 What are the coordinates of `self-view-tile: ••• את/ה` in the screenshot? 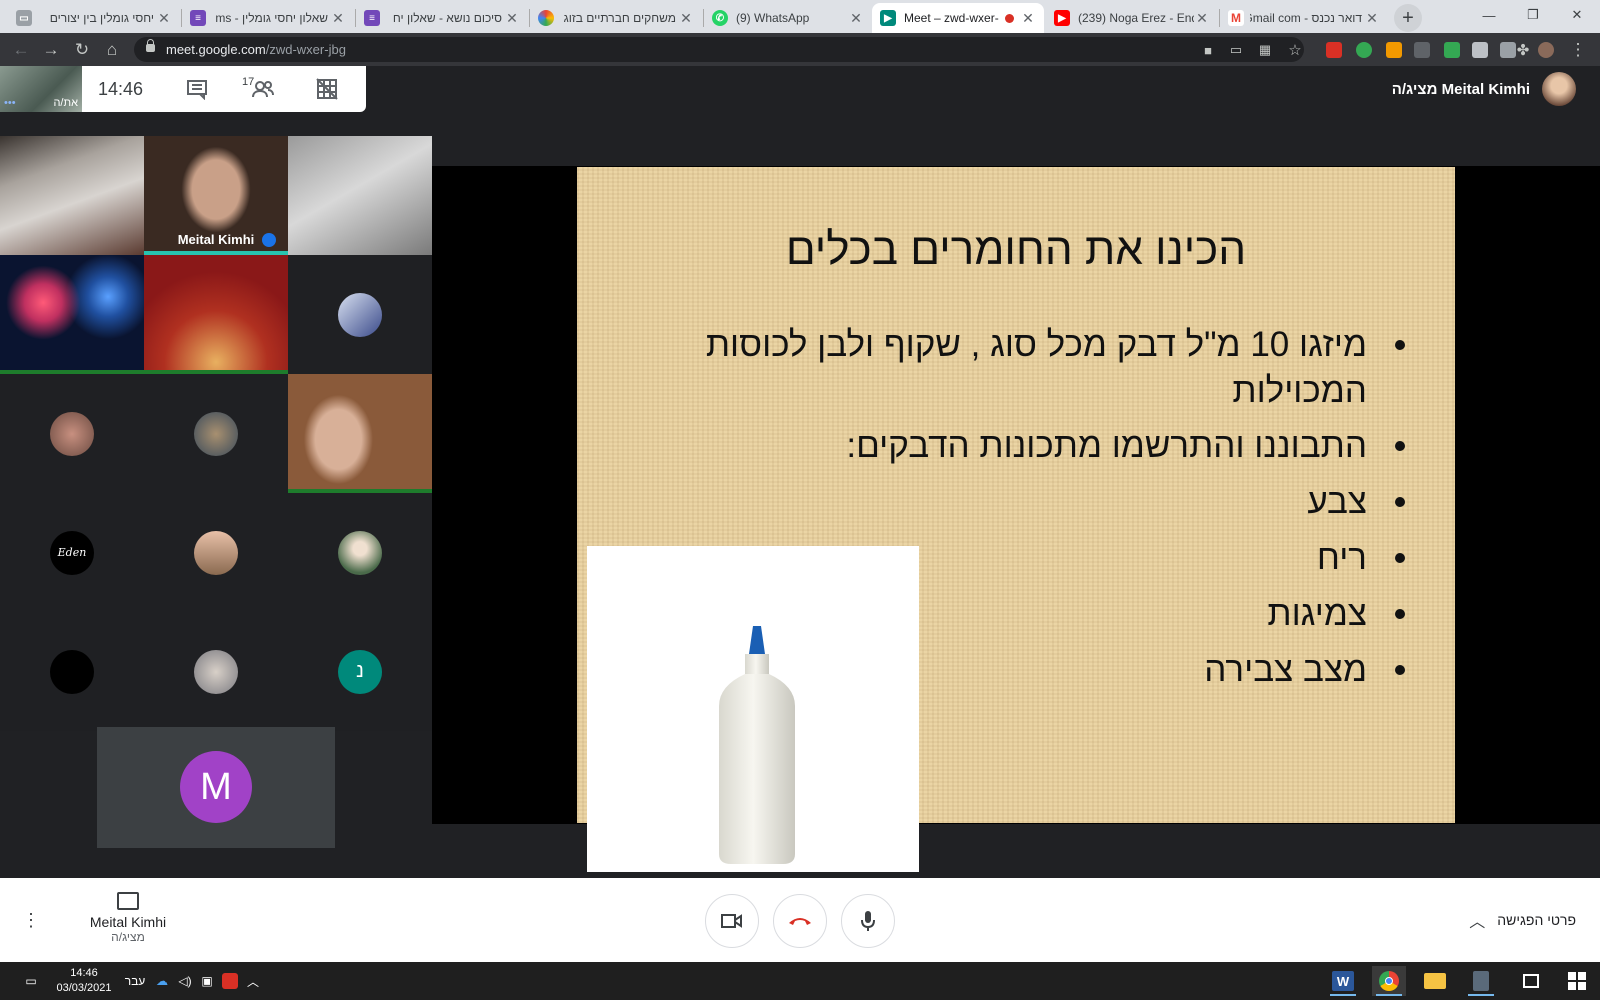 It's located at (41, 89).